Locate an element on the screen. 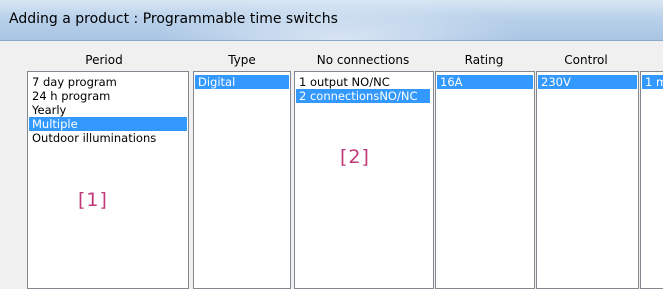 This screenshot has height=289, width=663. header-period: Period is located at coordinates (104, 60).